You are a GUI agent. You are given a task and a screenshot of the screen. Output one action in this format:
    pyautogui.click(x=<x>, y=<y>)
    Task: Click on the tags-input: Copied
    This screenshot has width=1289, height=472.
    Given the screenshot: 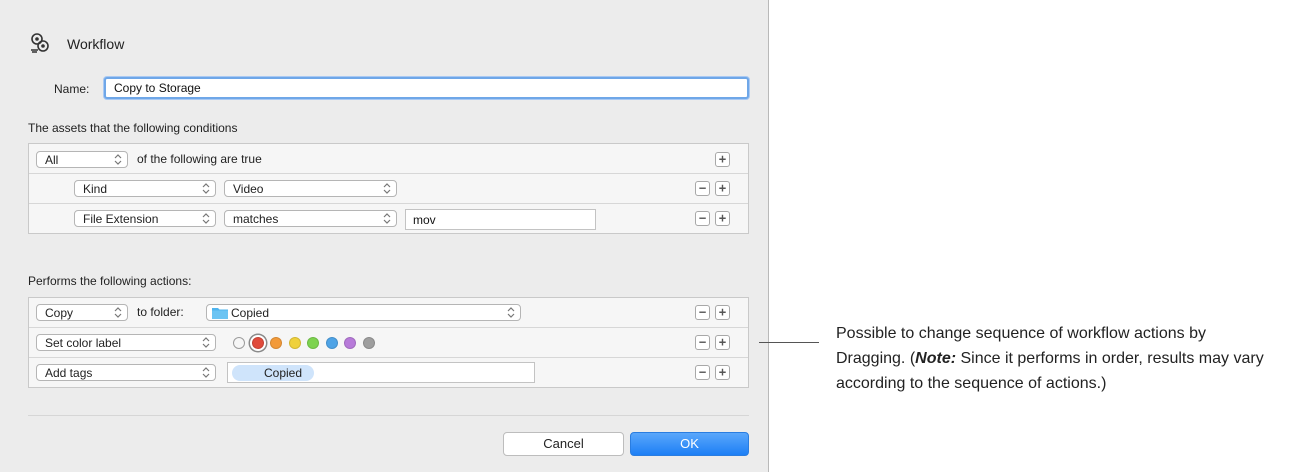 What is the action you would take?
    pyautogui.click(x=381, y=372)
    